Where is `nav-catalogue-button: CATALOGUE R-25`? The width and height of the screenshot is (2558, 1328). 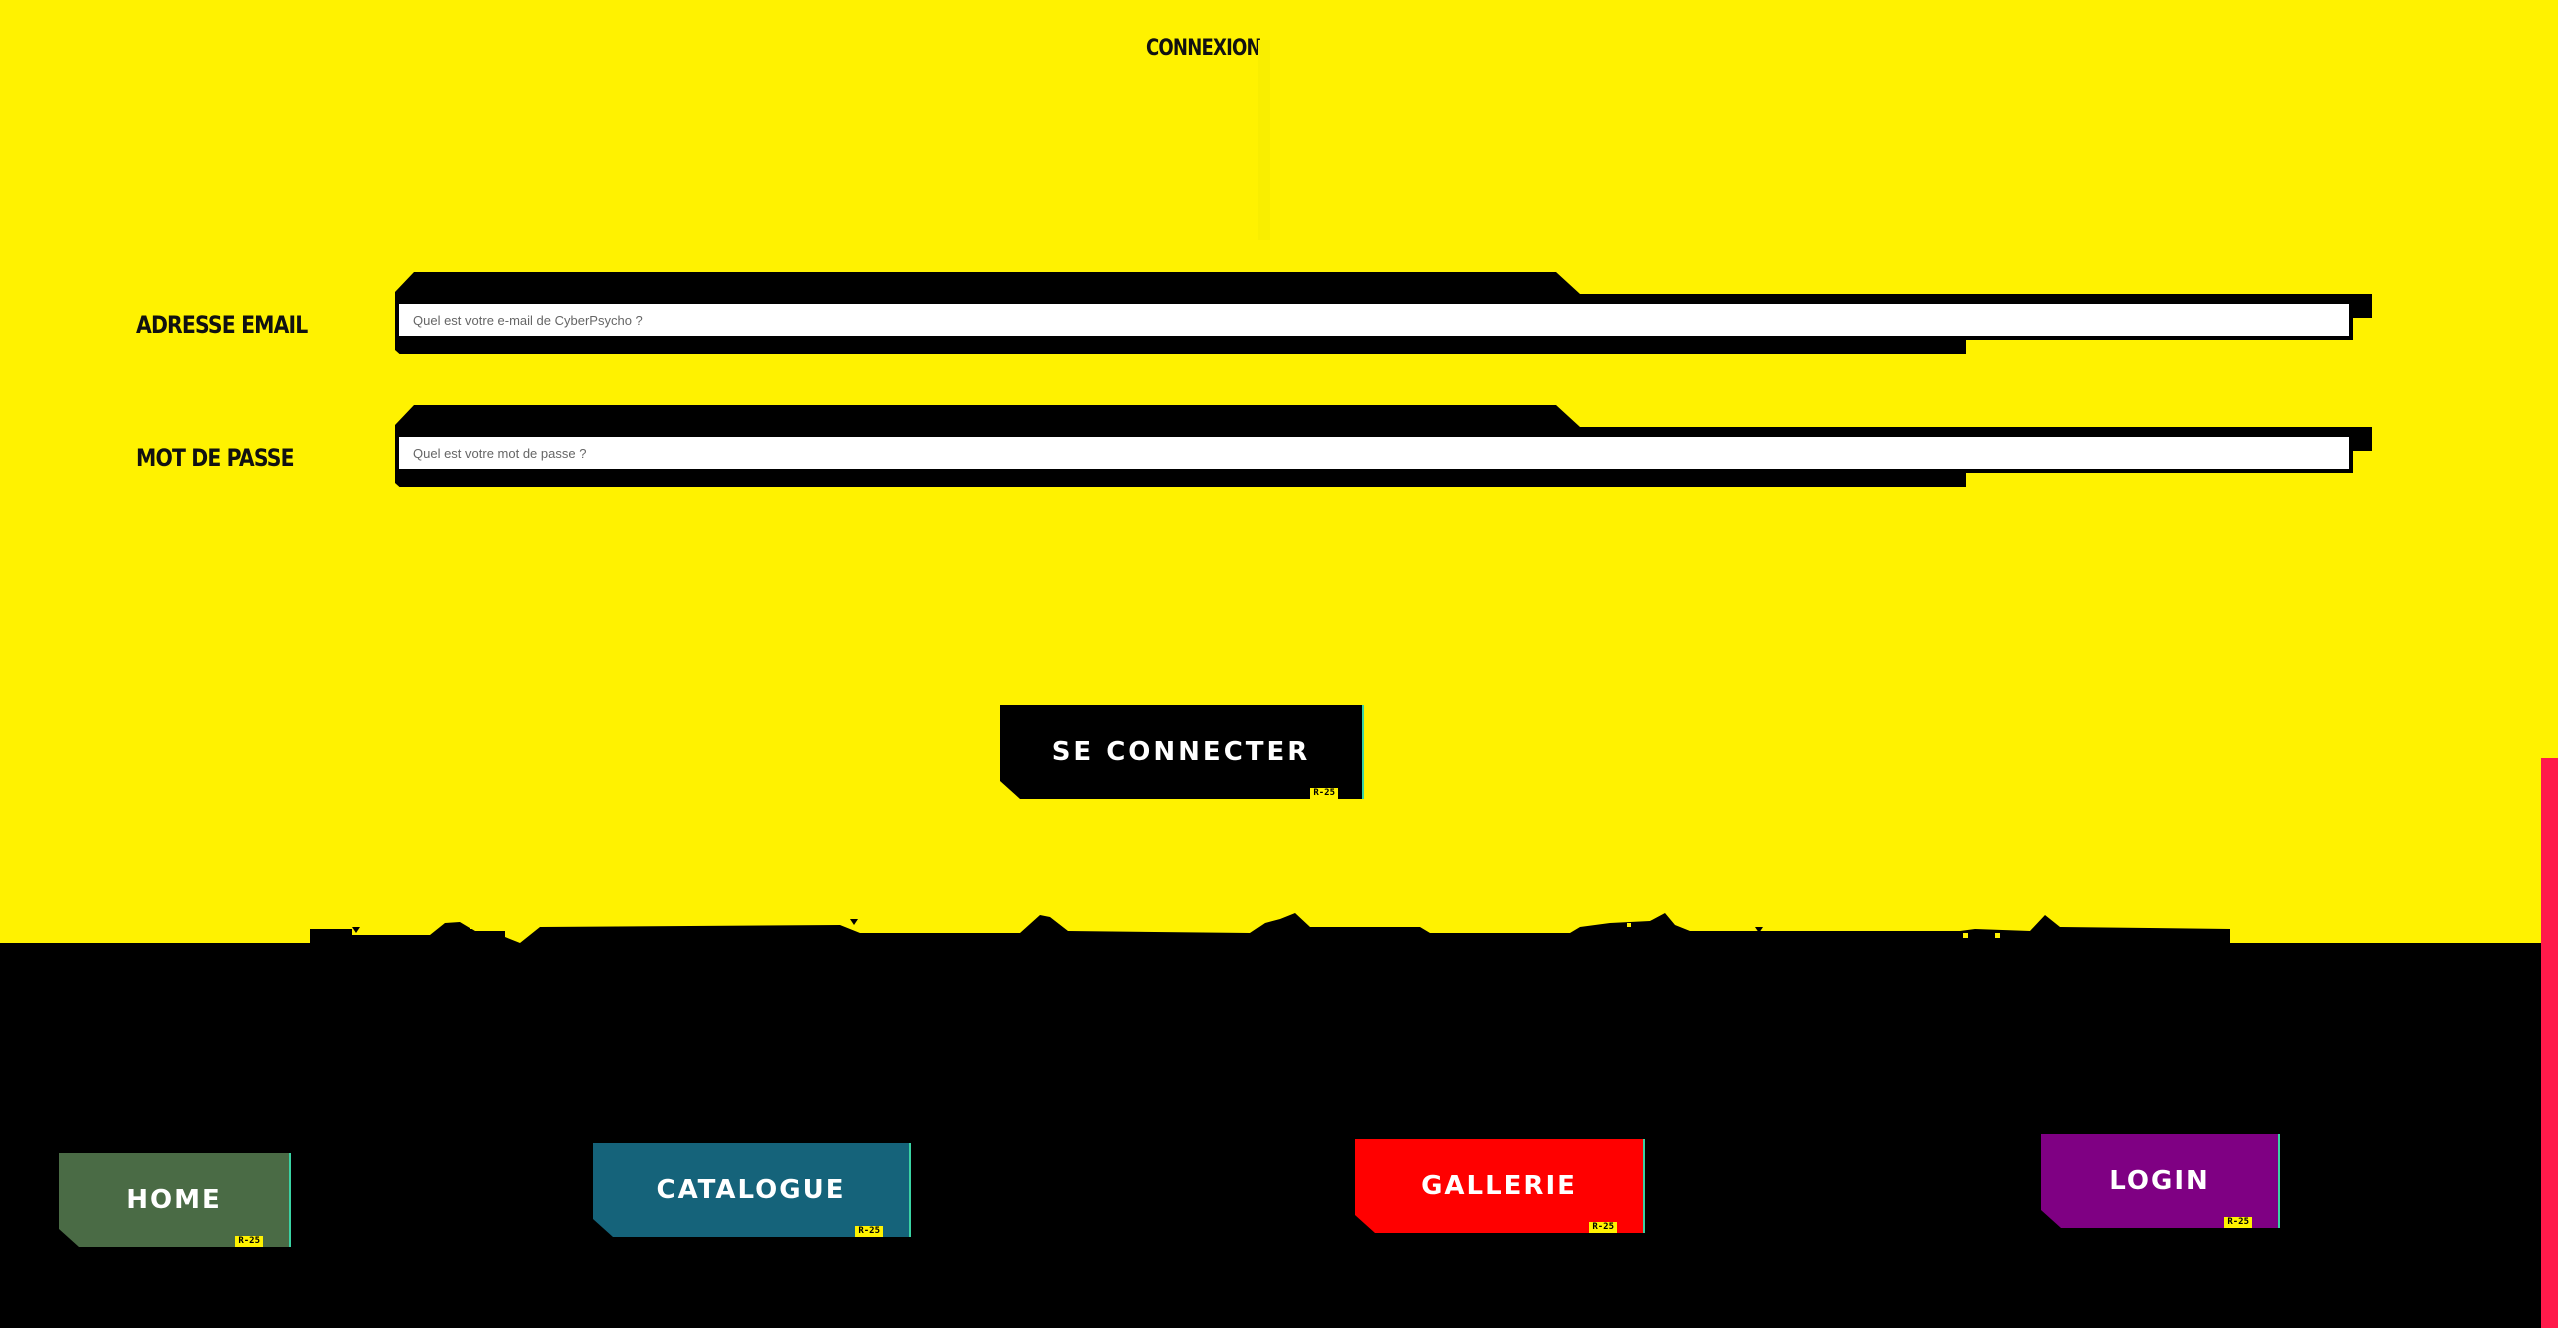 nav-catalogue-button: CATALOGUE R-25 is located at coordinates (752, 1190).